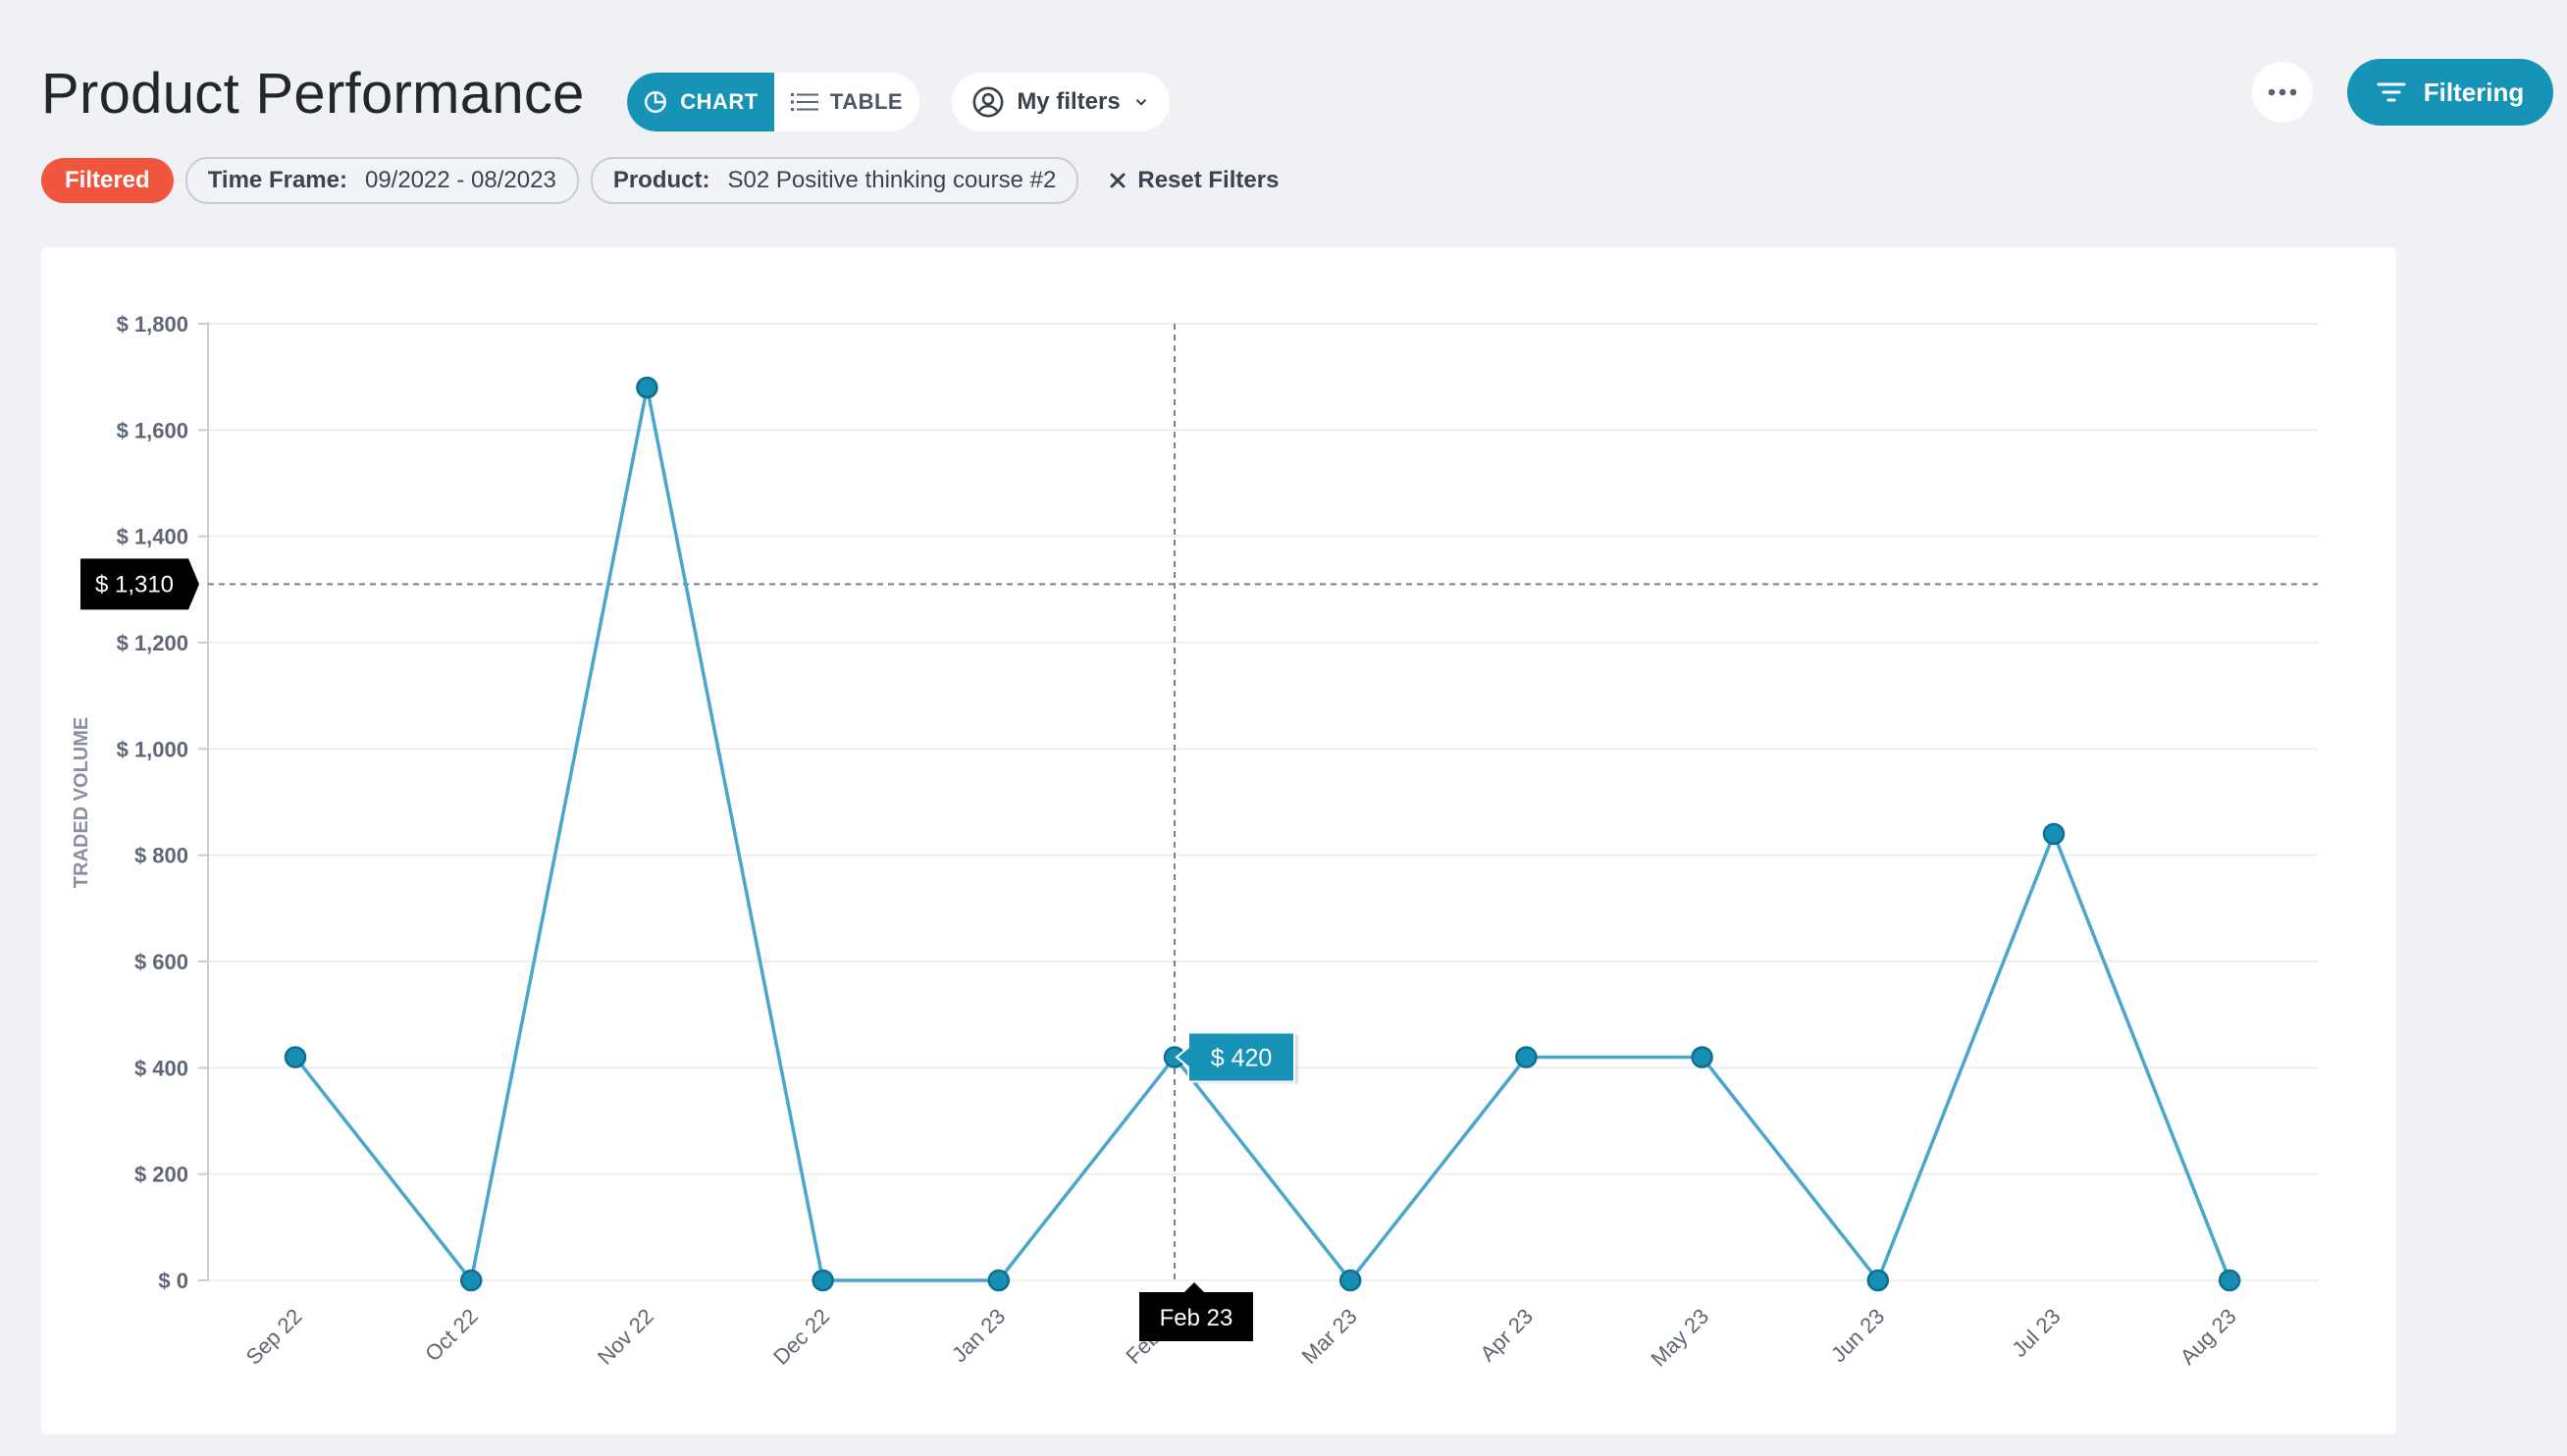  Describe the element at coordinates (277, 180) in the screenshot. I see `time-frame-key: Time Frame:` at that location.